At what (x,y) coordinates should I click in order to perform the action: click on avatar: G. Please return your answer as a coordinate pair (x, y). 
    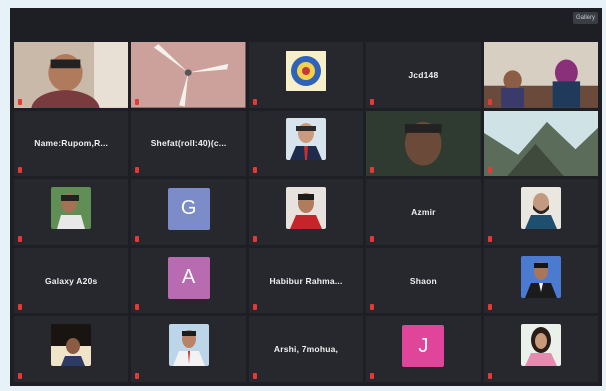
    Looking at the image, I should click on (188, 208).